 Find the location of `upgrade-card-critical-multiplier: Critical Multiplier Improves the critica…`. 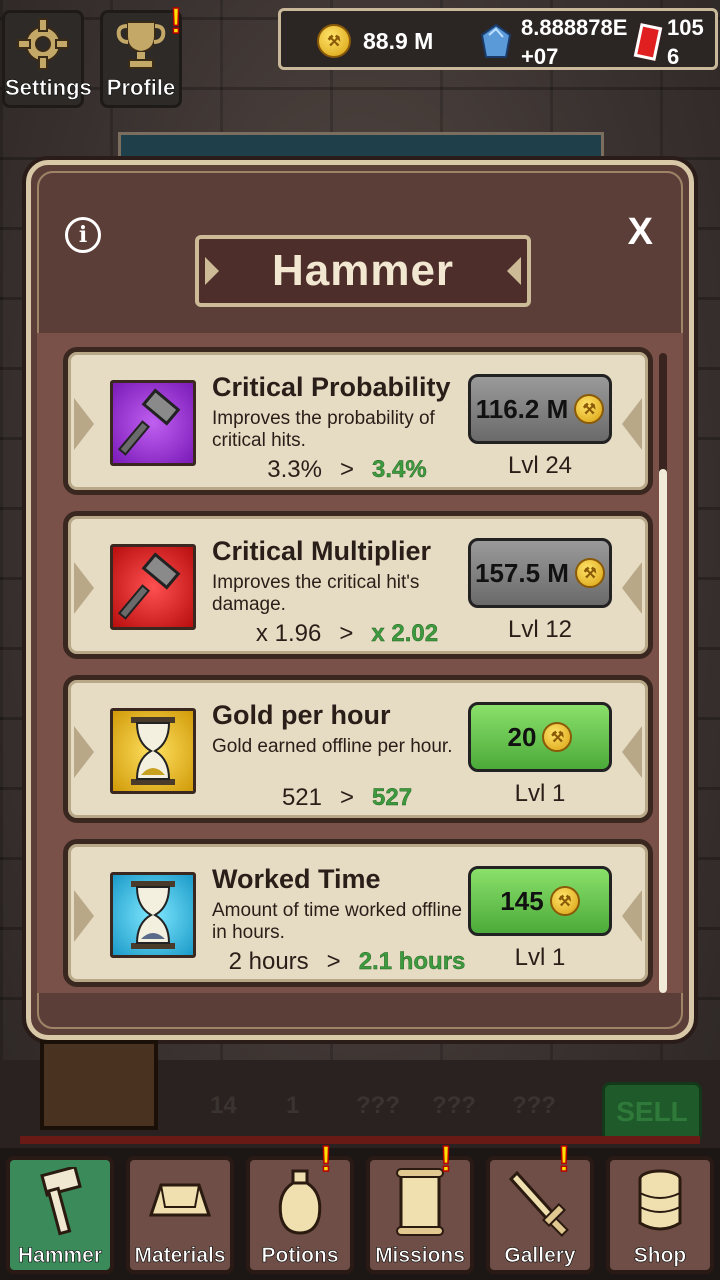

upgrade-card-critical-multiplier: Critical Multiplier Improves the critica… is located at coordinates (358, 585).